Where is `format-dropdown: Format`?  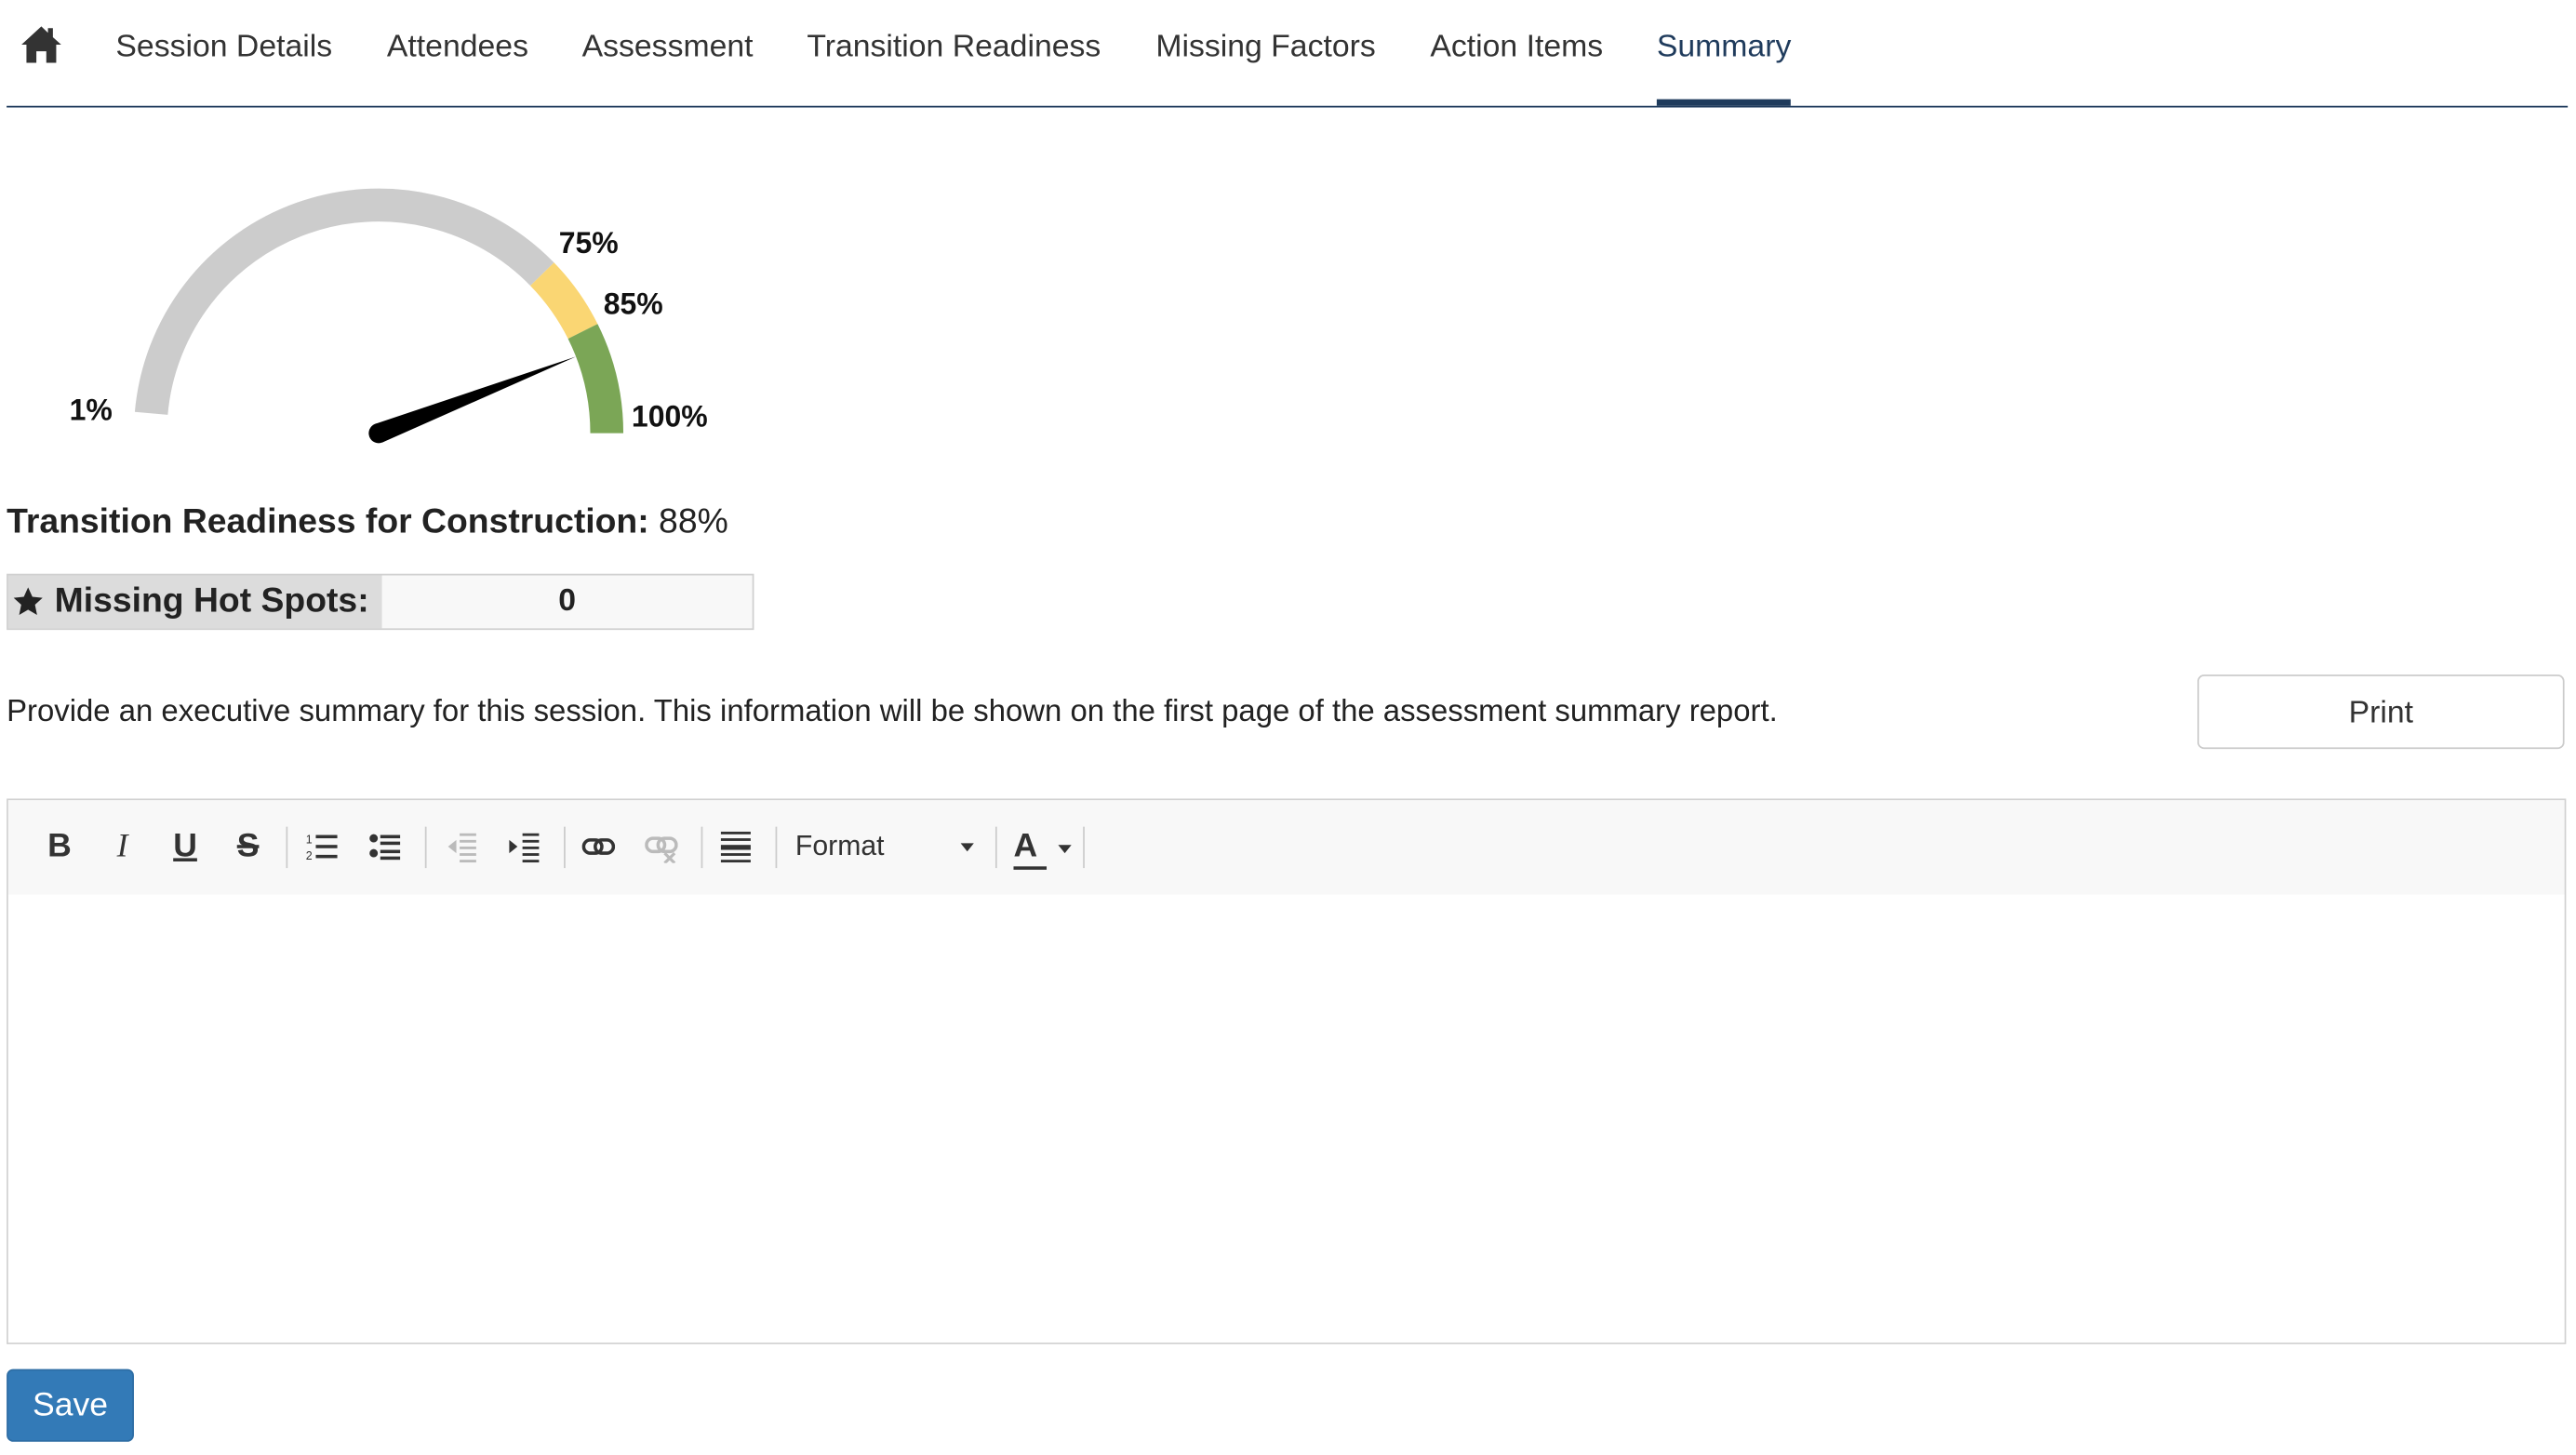 format-dropdown: Format is located at coordinates (889, 846).